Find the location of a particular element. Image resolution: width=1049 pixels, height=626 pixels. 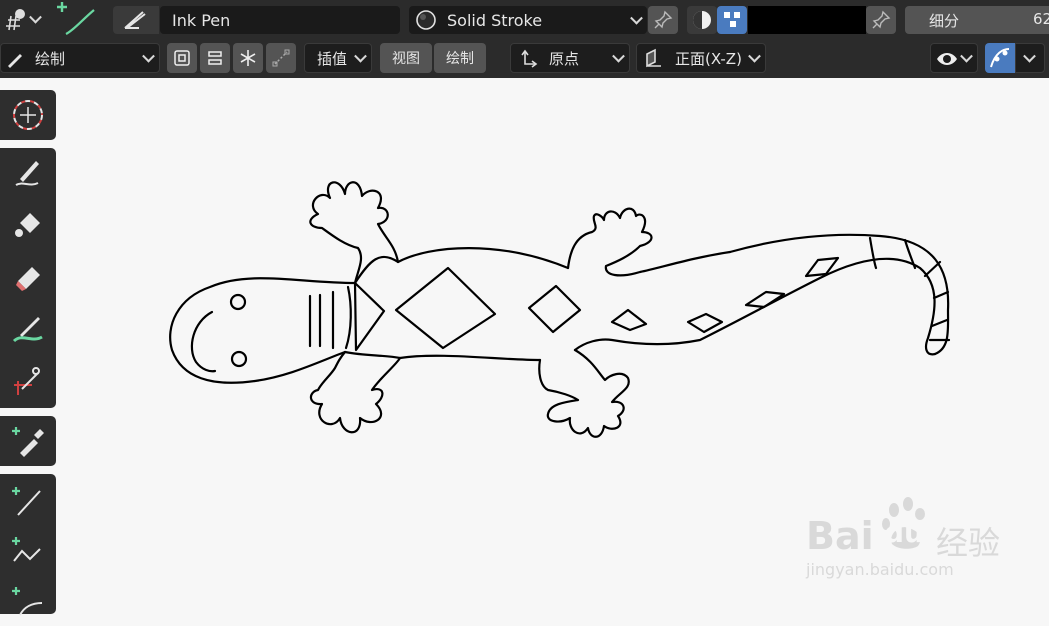

header-bar: Ink Pen Solid Stroke 细分 62 is located at coordinates (524, 19).